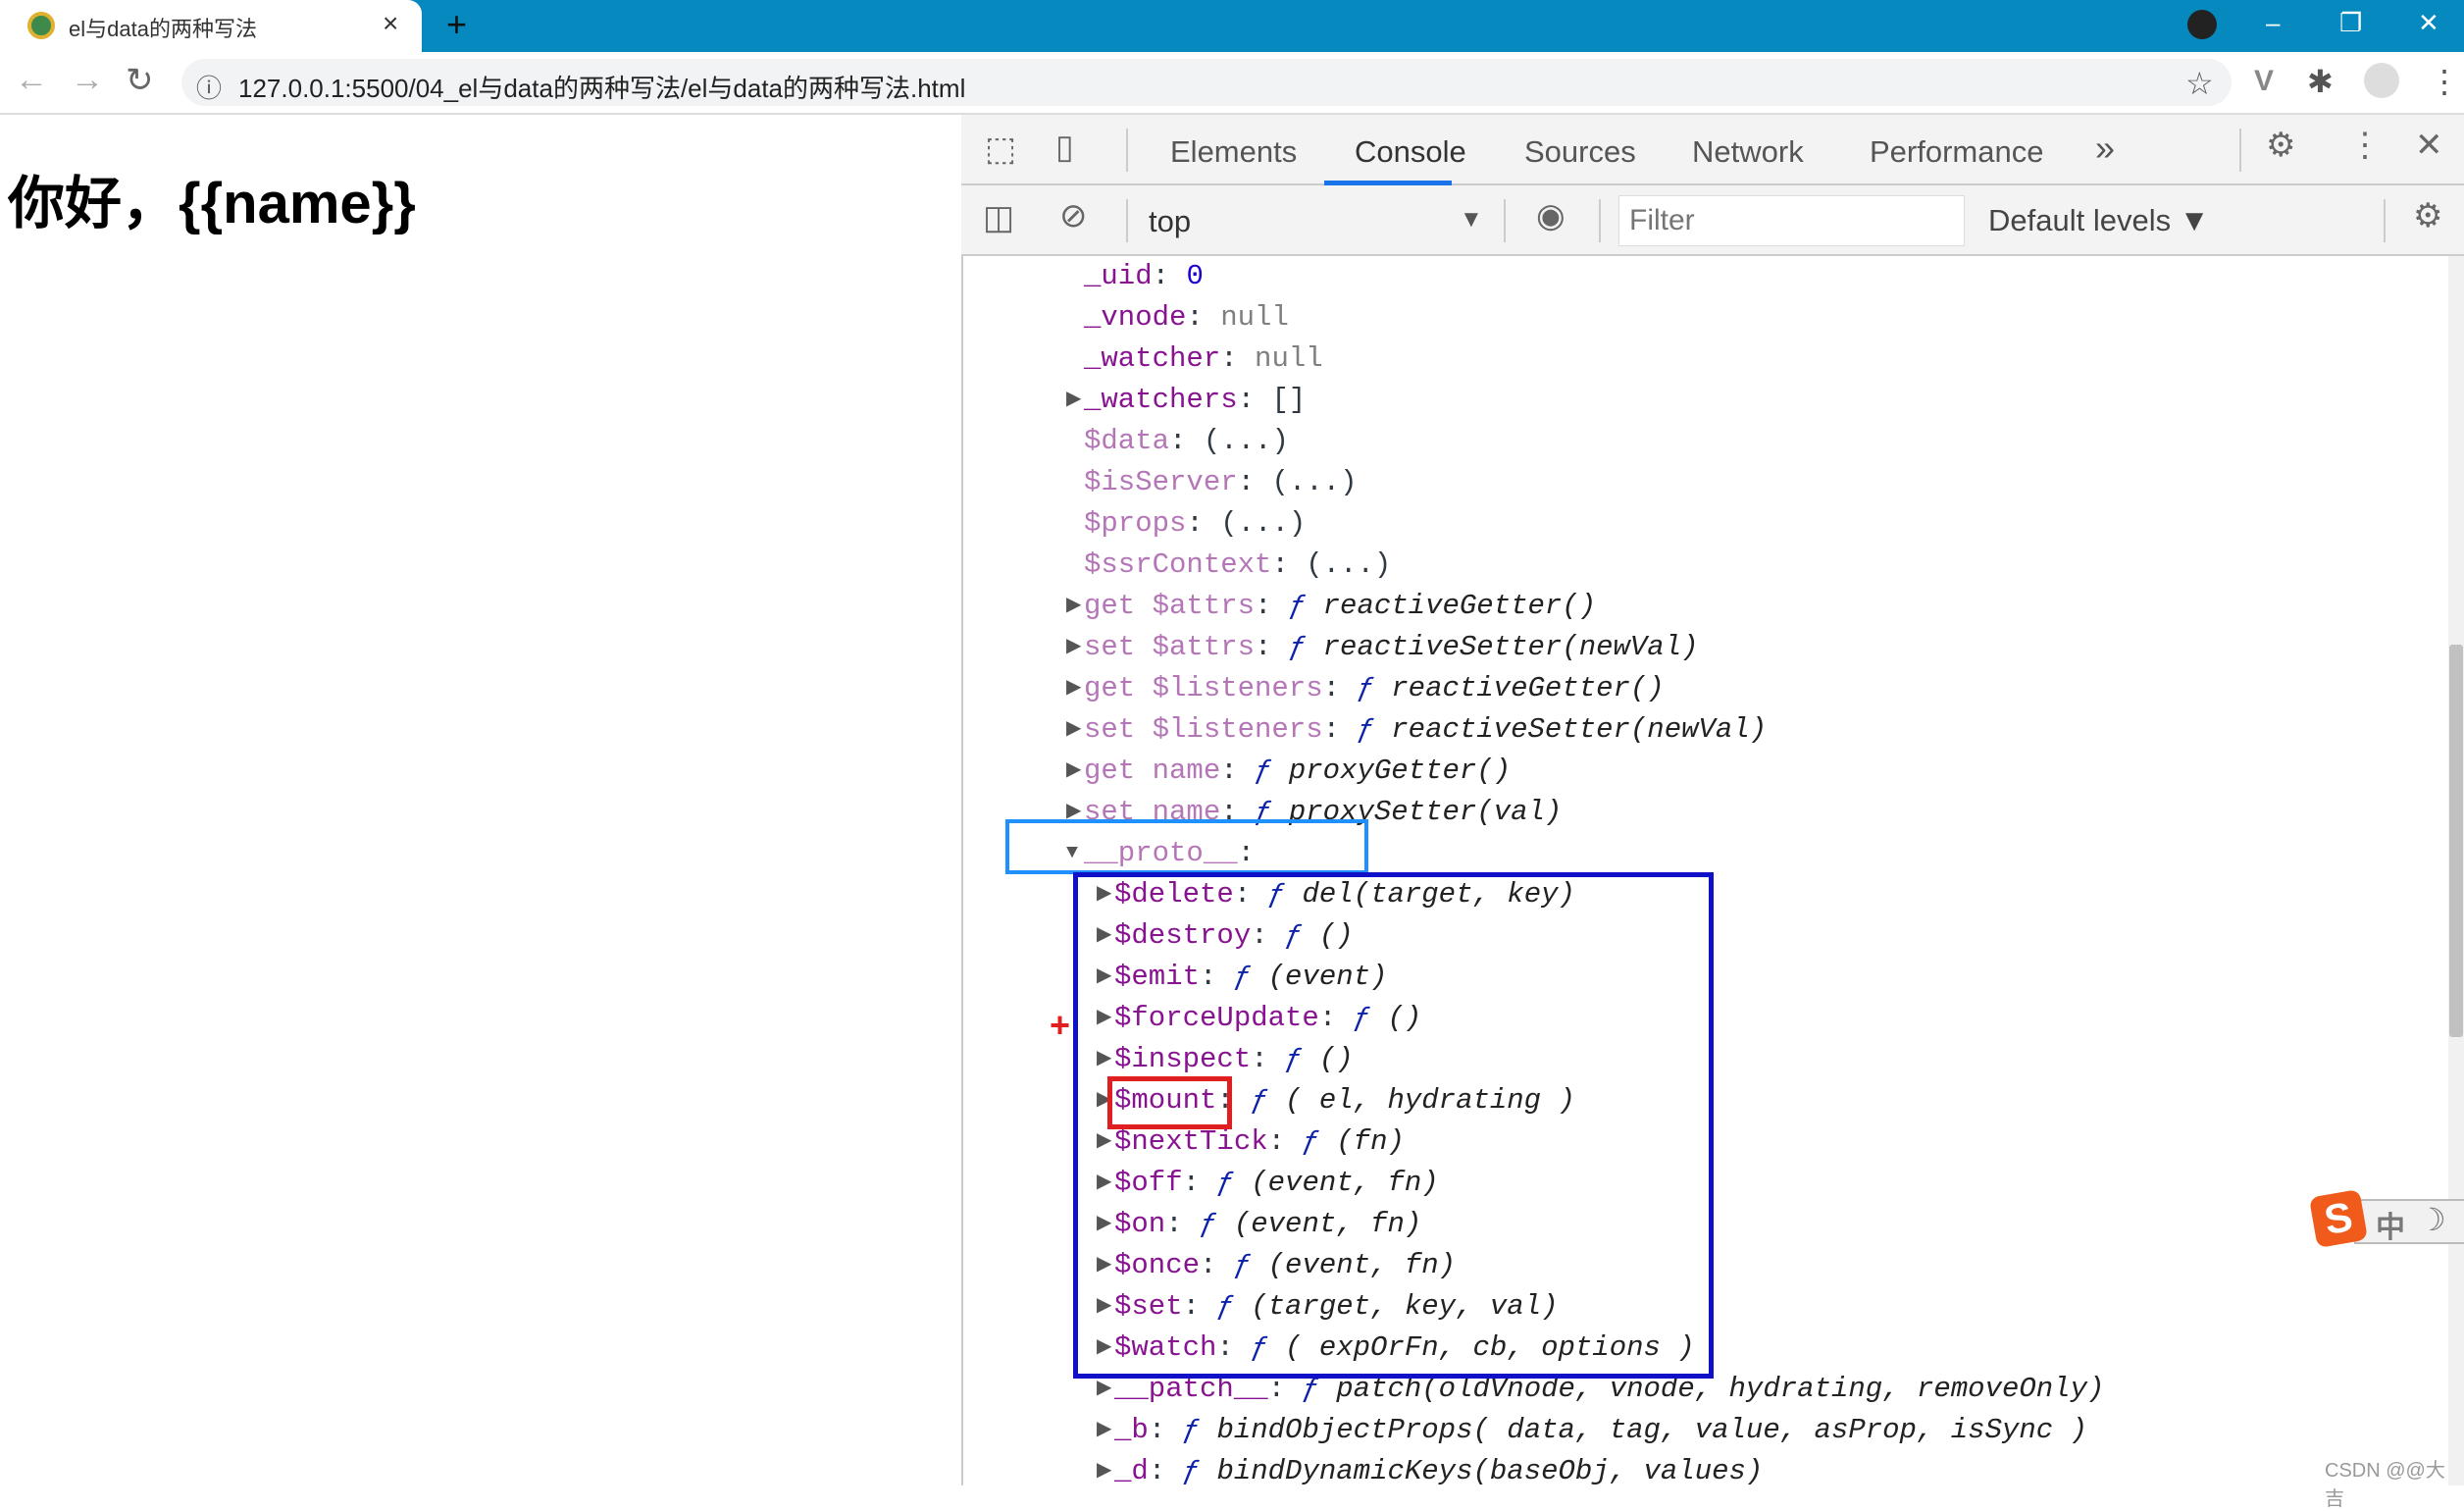 Image resolution: width=2464 pixels, height=1511 pixels. What do you see at coordinates (1289, 358) in the screenshot?
I see `property-value: null` at bounding box center [1289, 358].